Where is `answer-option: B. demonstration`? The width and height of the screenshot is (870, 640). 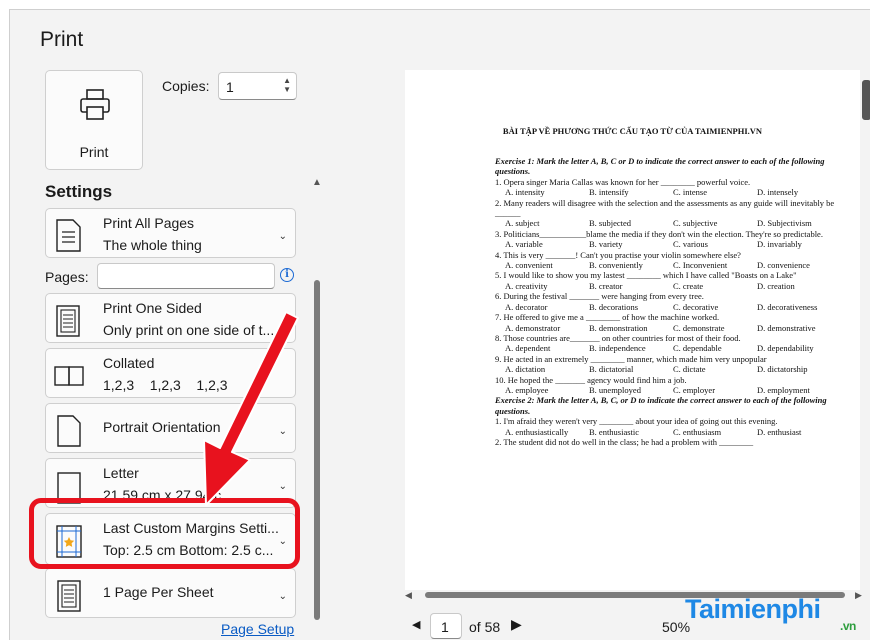 answer-option: B. demonstration is located at coordinates (618, 327).